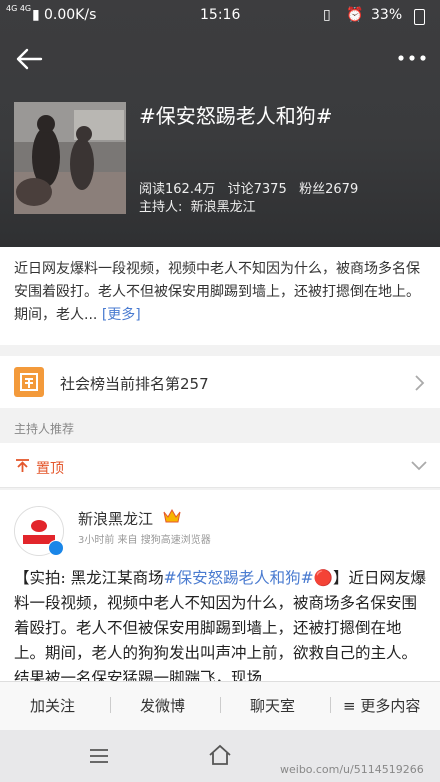 The image size is (440, 782). What do you see at coordinates (419, 17) in the screenshot?
I see `battery-icon` at bounding box center [419, 17].